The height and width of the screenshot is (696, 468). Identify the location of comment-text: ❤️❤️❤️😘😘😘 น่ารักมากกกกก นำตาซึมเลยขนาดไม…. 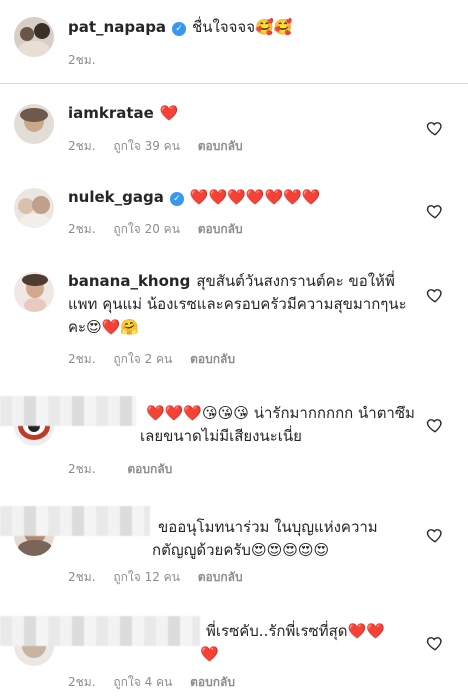
(277, 424).